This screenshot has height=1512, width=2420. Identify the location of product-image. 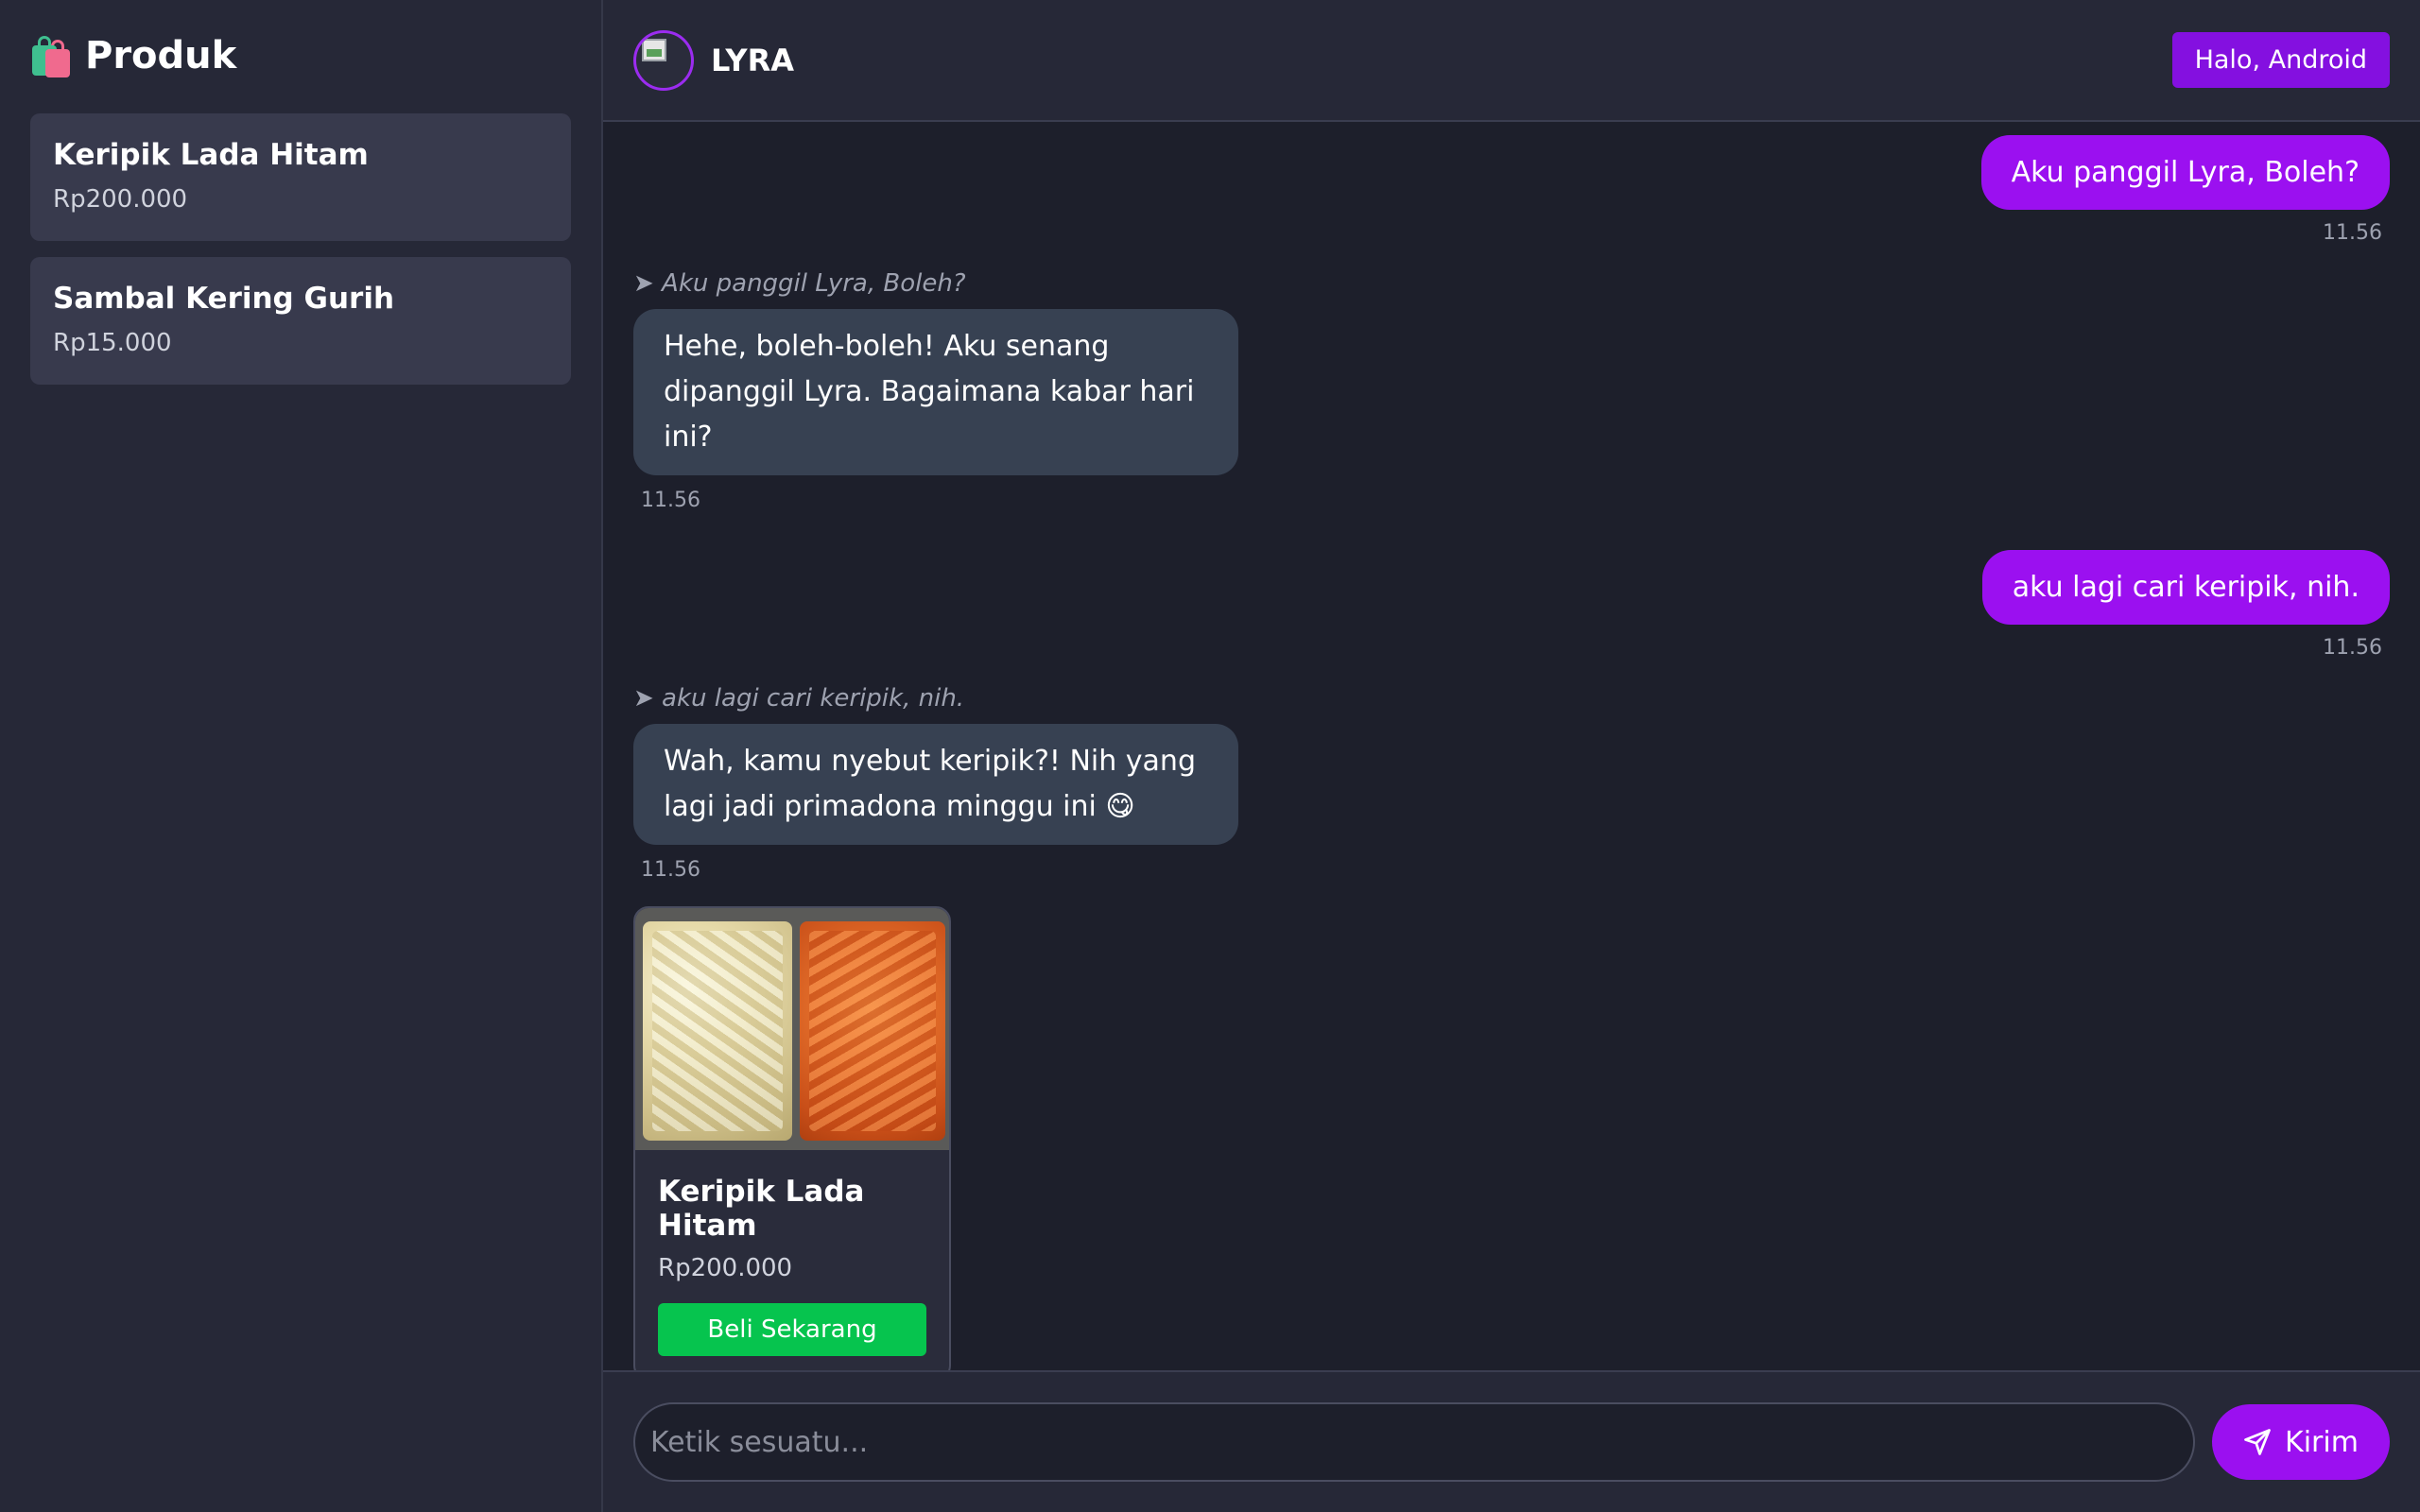
(792, 1029).